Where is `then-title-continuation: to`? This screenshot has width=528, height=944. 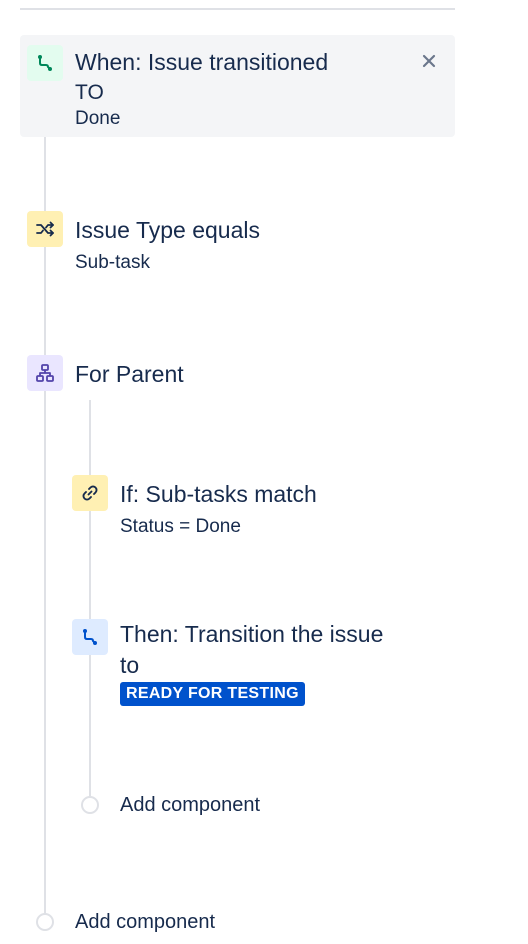
then-title-continuation: to is located at coordinates (130, 665).